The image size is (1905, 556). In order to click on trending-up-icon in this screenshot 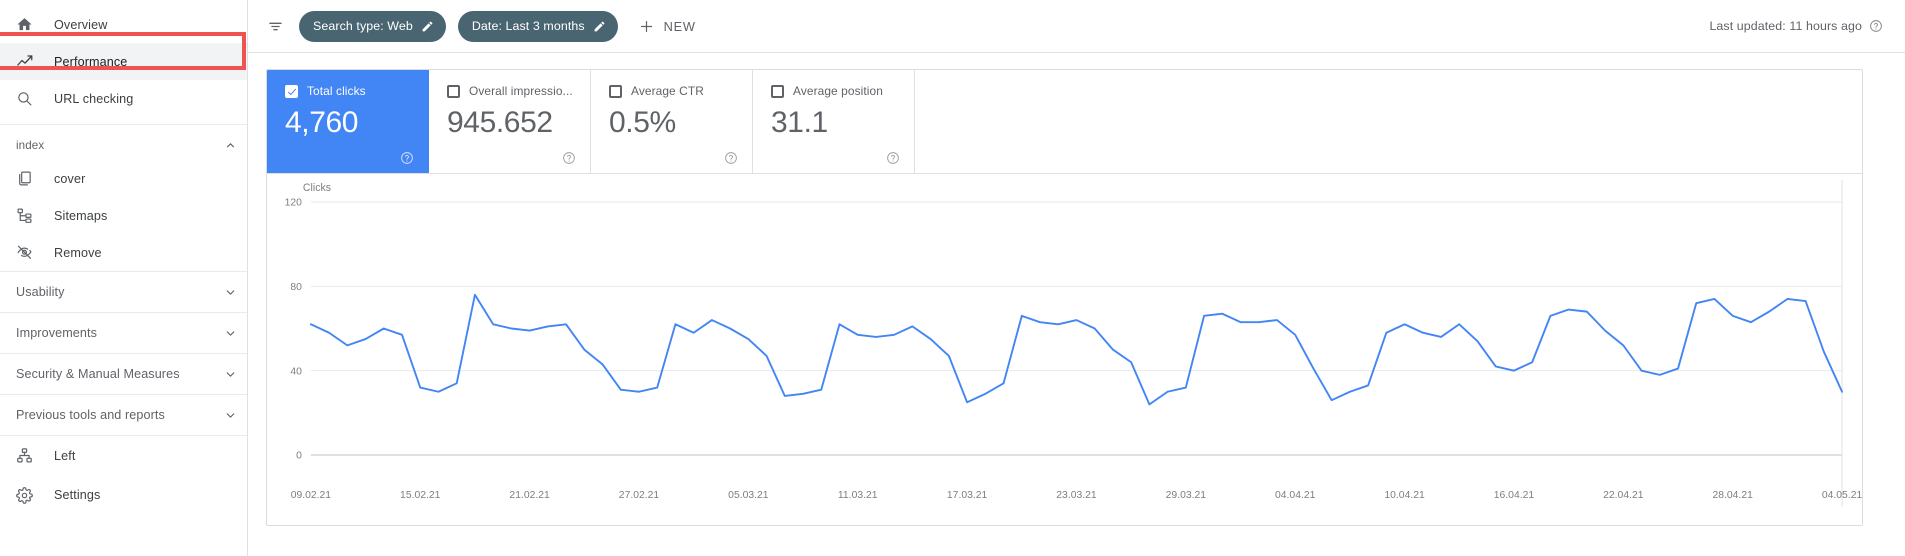, I will do `click(29, 62)`.